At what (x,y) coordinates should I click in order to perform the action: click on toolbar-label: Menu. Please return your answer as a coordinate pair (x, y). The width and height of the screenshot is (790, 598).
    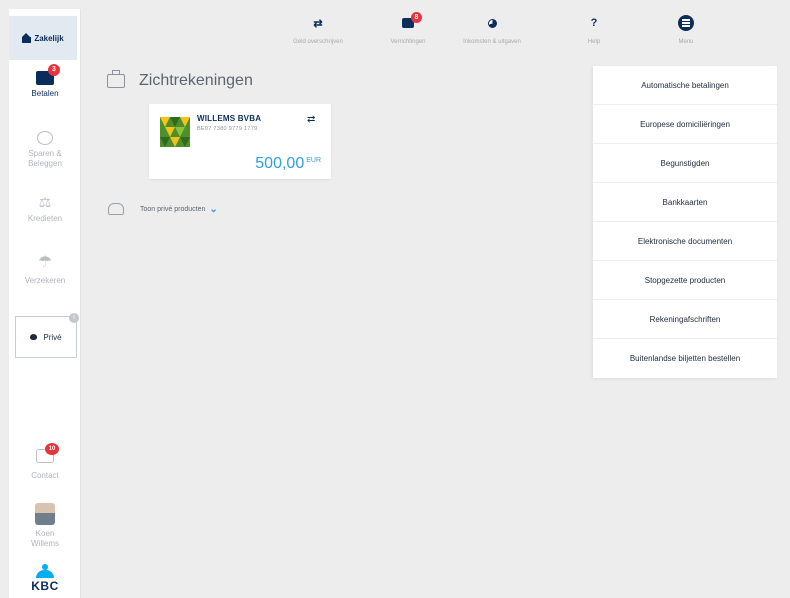
    Looking at the image, I should click on (686, 42).